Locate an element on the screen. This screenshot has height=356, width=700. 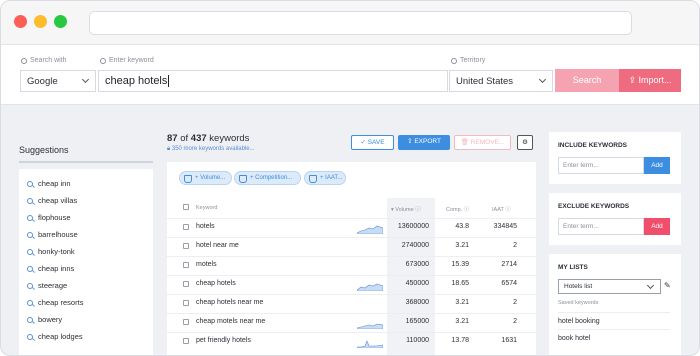
suggestion-item: bowery is located at coordinates (86, 319).